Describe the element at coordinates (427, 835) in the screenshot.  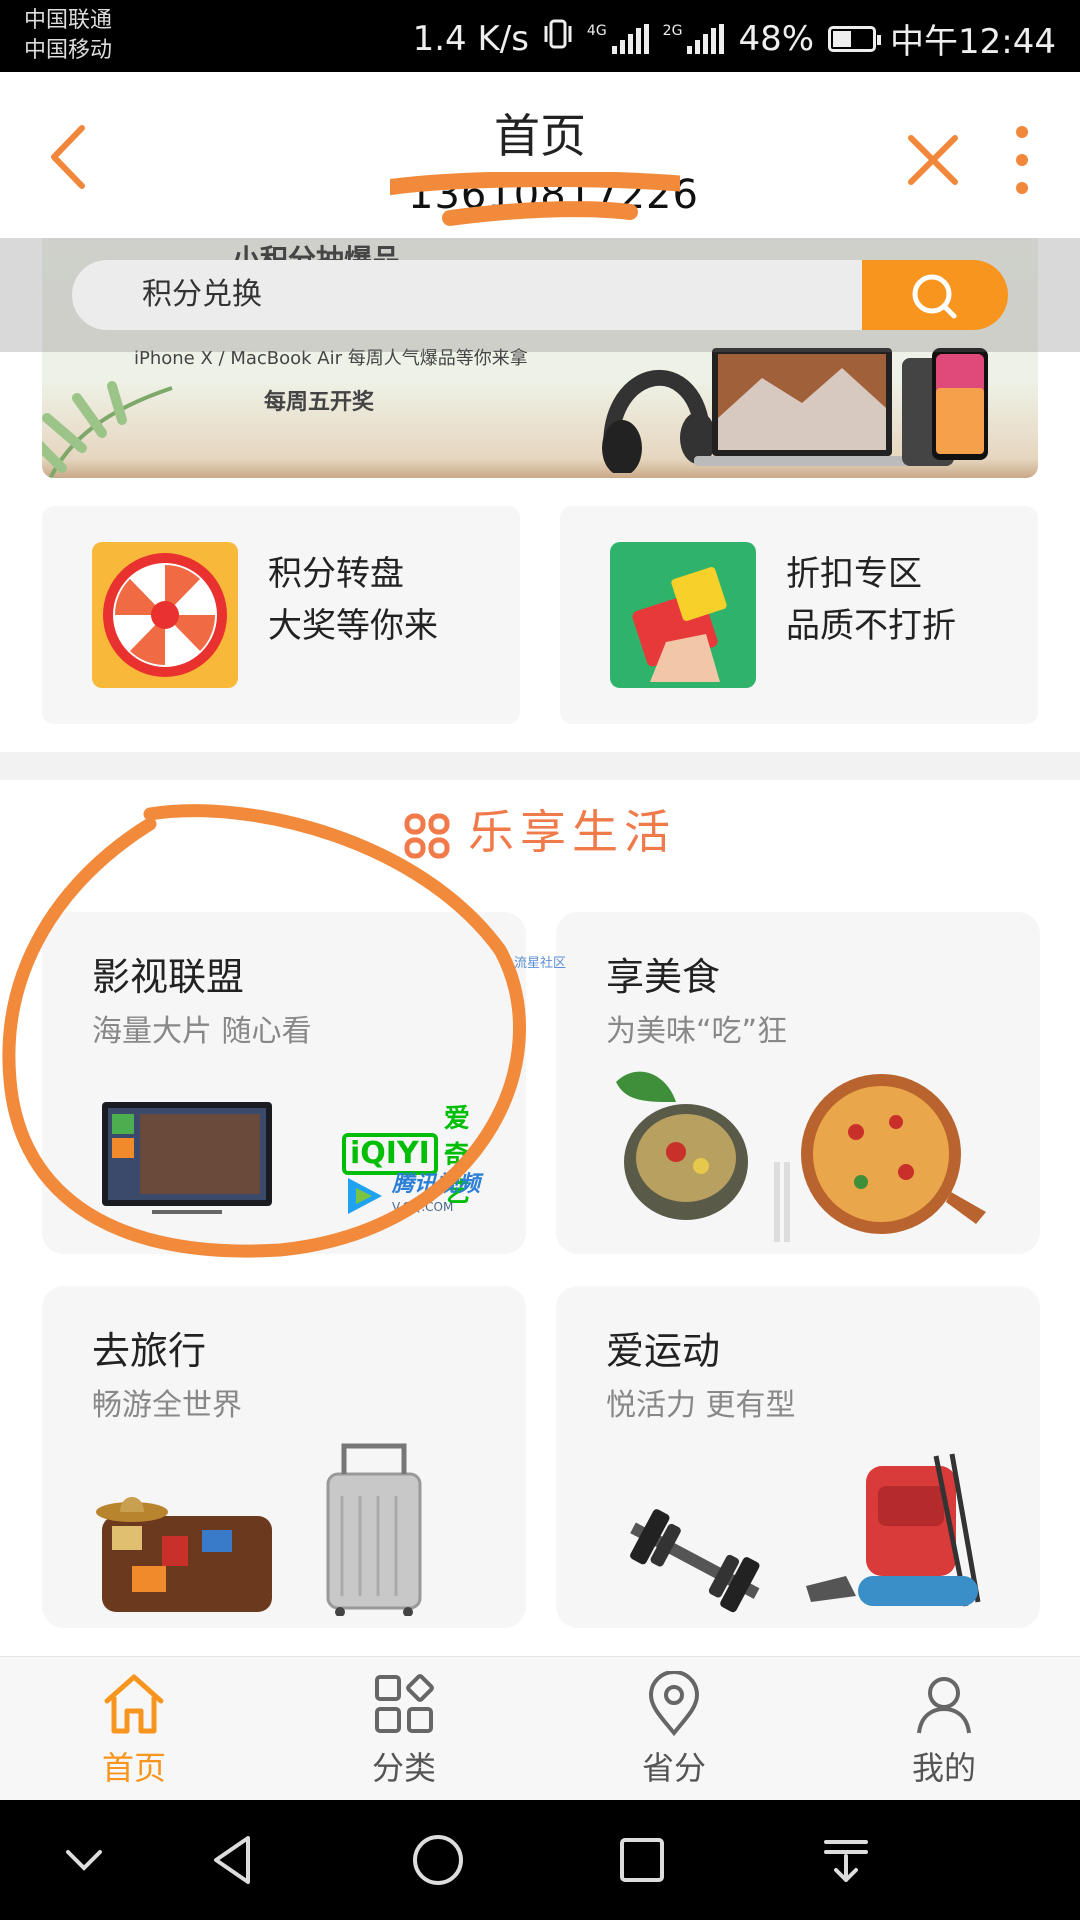
I see `grid-flower-icon` at that location.